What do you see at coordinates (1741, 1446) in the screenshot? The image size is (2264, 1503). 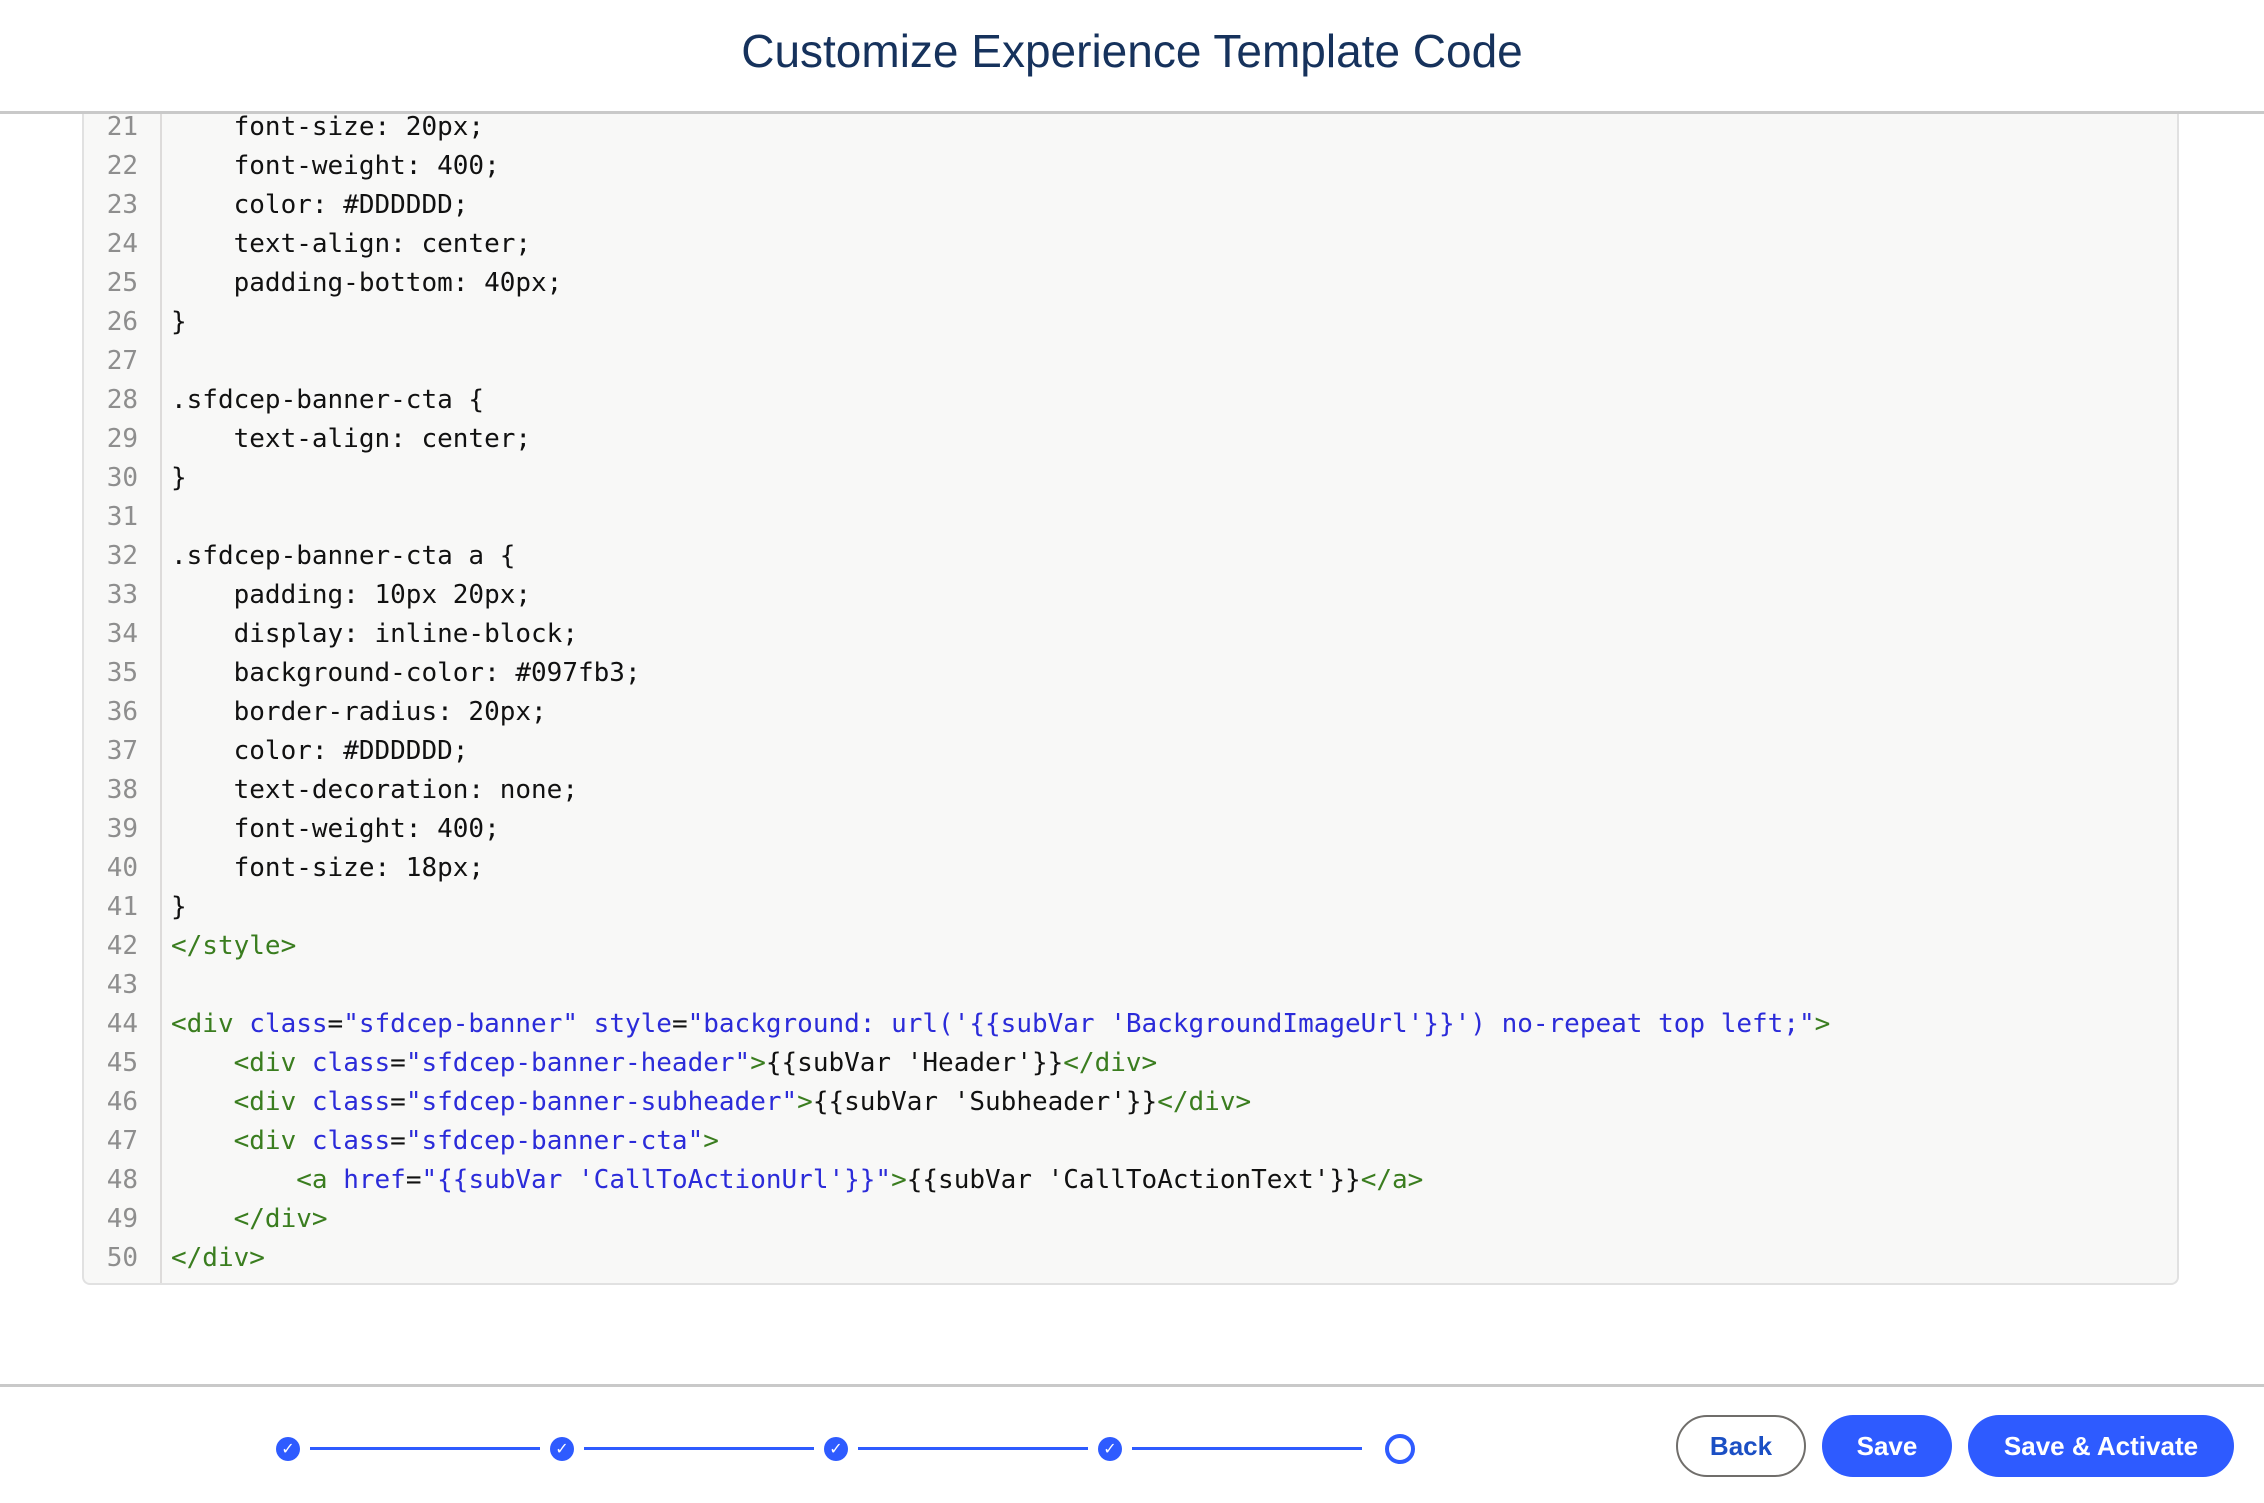 I see `back-button: Back` at bounding box center [1741, 1446].